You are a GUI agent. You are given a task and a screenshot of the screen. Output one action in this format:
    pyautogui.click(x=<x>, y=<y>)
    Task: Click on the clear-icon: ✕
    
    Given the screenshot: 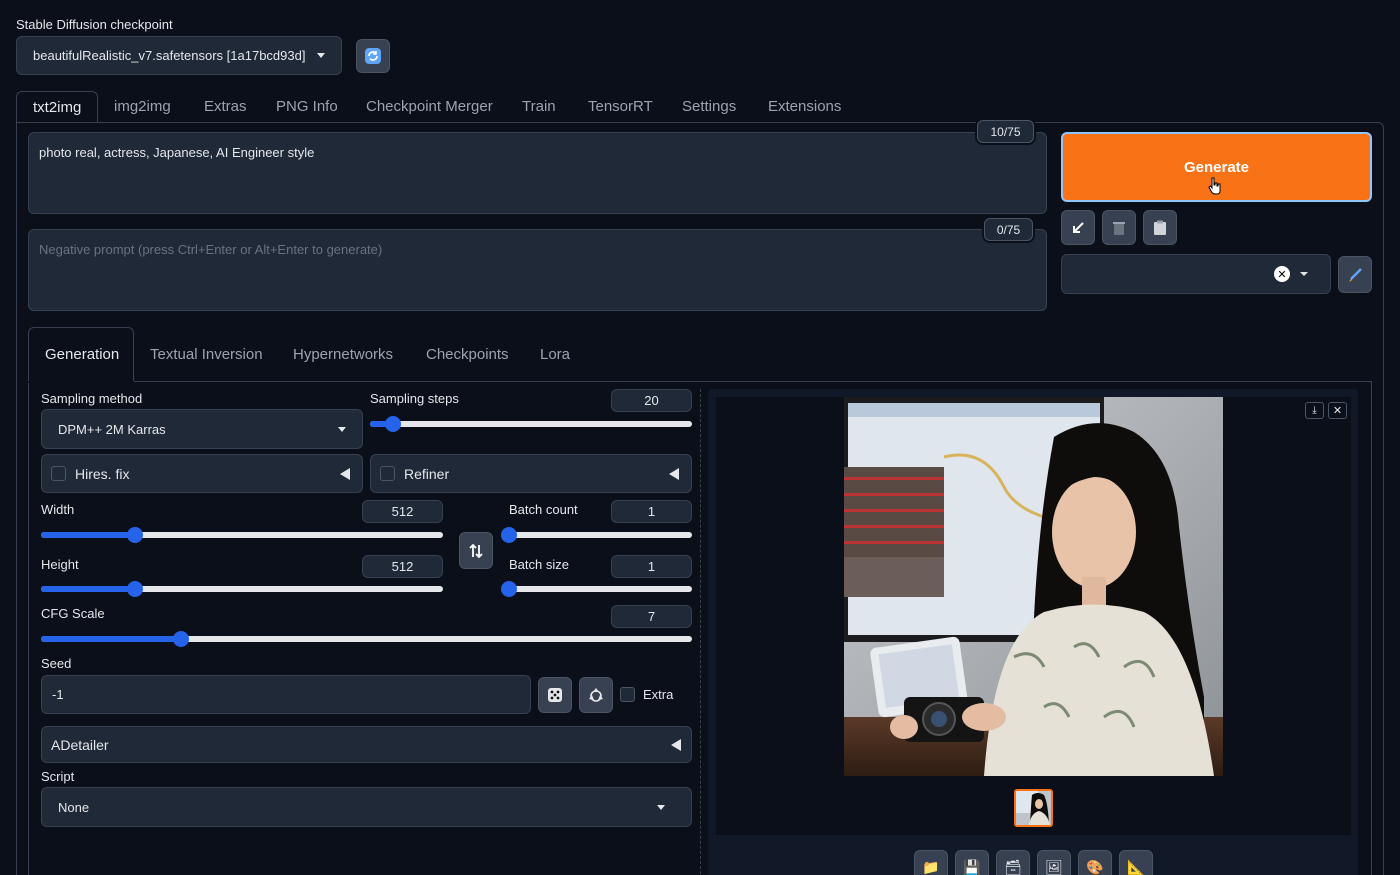 What is the action you would take?
    pyautogui.click(x=1282, y=274)
    